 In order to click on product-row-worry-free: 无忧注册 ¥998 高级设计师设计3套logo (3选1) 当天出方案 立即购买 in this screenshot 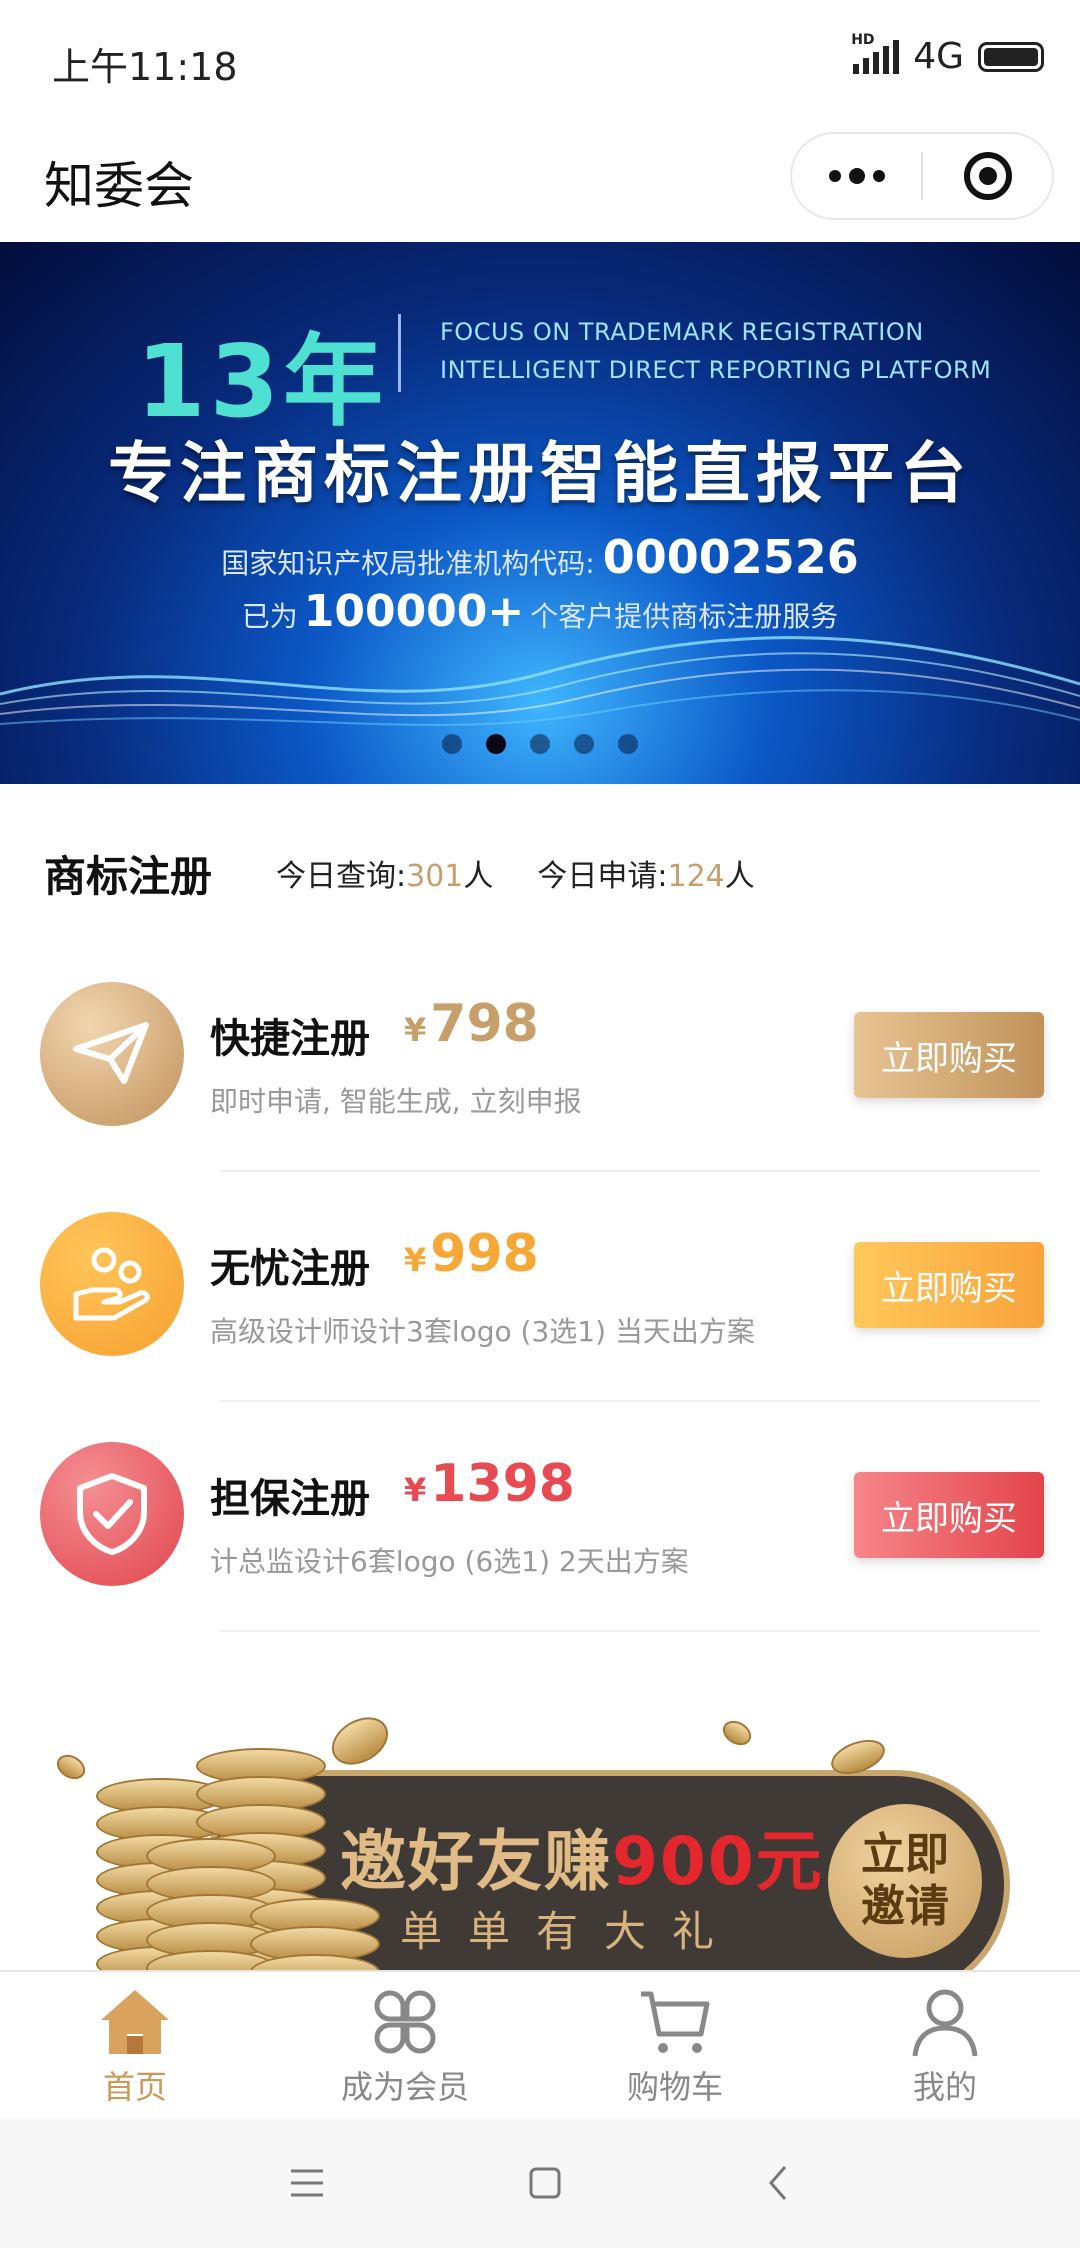, I will do `click(540, 1287)`.